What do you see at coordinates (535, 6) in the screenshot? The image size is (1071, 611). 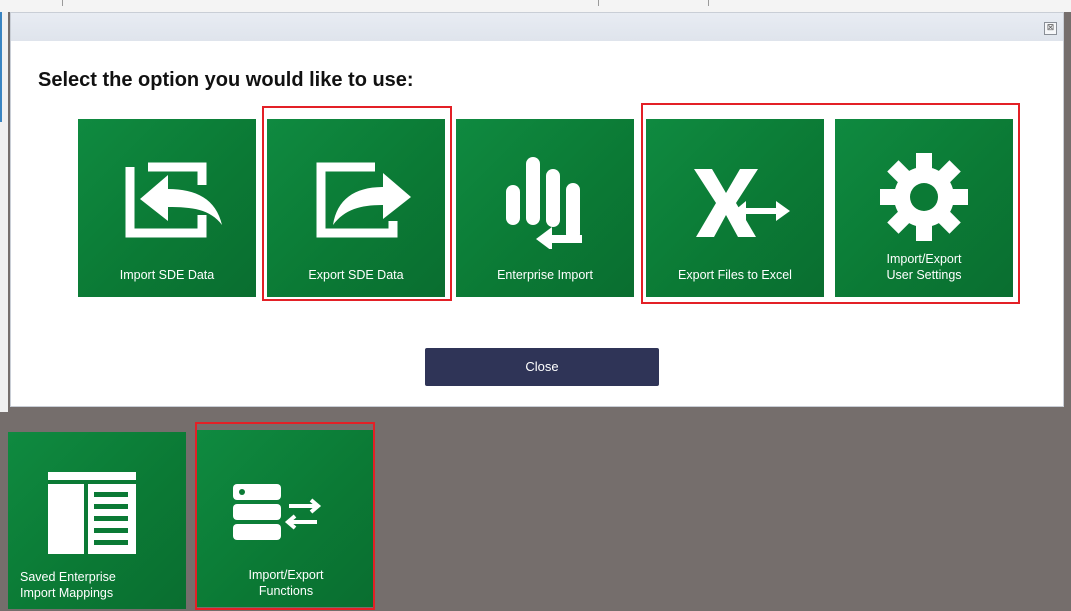 I see `app-top-strip` at bounding box center [535, 6].